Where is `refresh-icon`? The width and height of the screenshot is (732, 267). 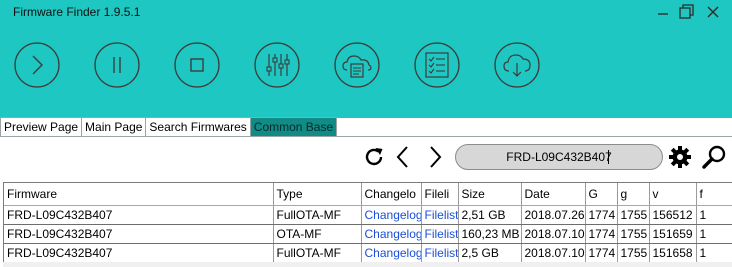 refresh-icon is located at coordinates (374, 157).